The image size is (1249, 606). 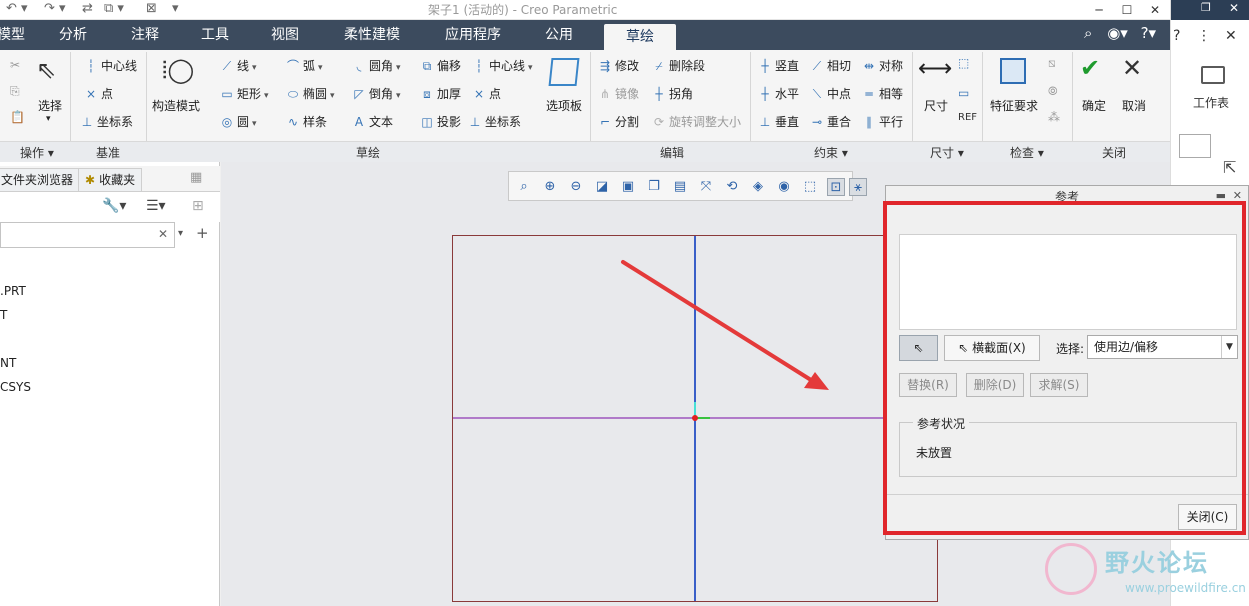 What do you see at coordinates (398, 96) in the screenshot?
I see `chamfer-dropdown-icon: ▾` at bounding box center [398, 96].